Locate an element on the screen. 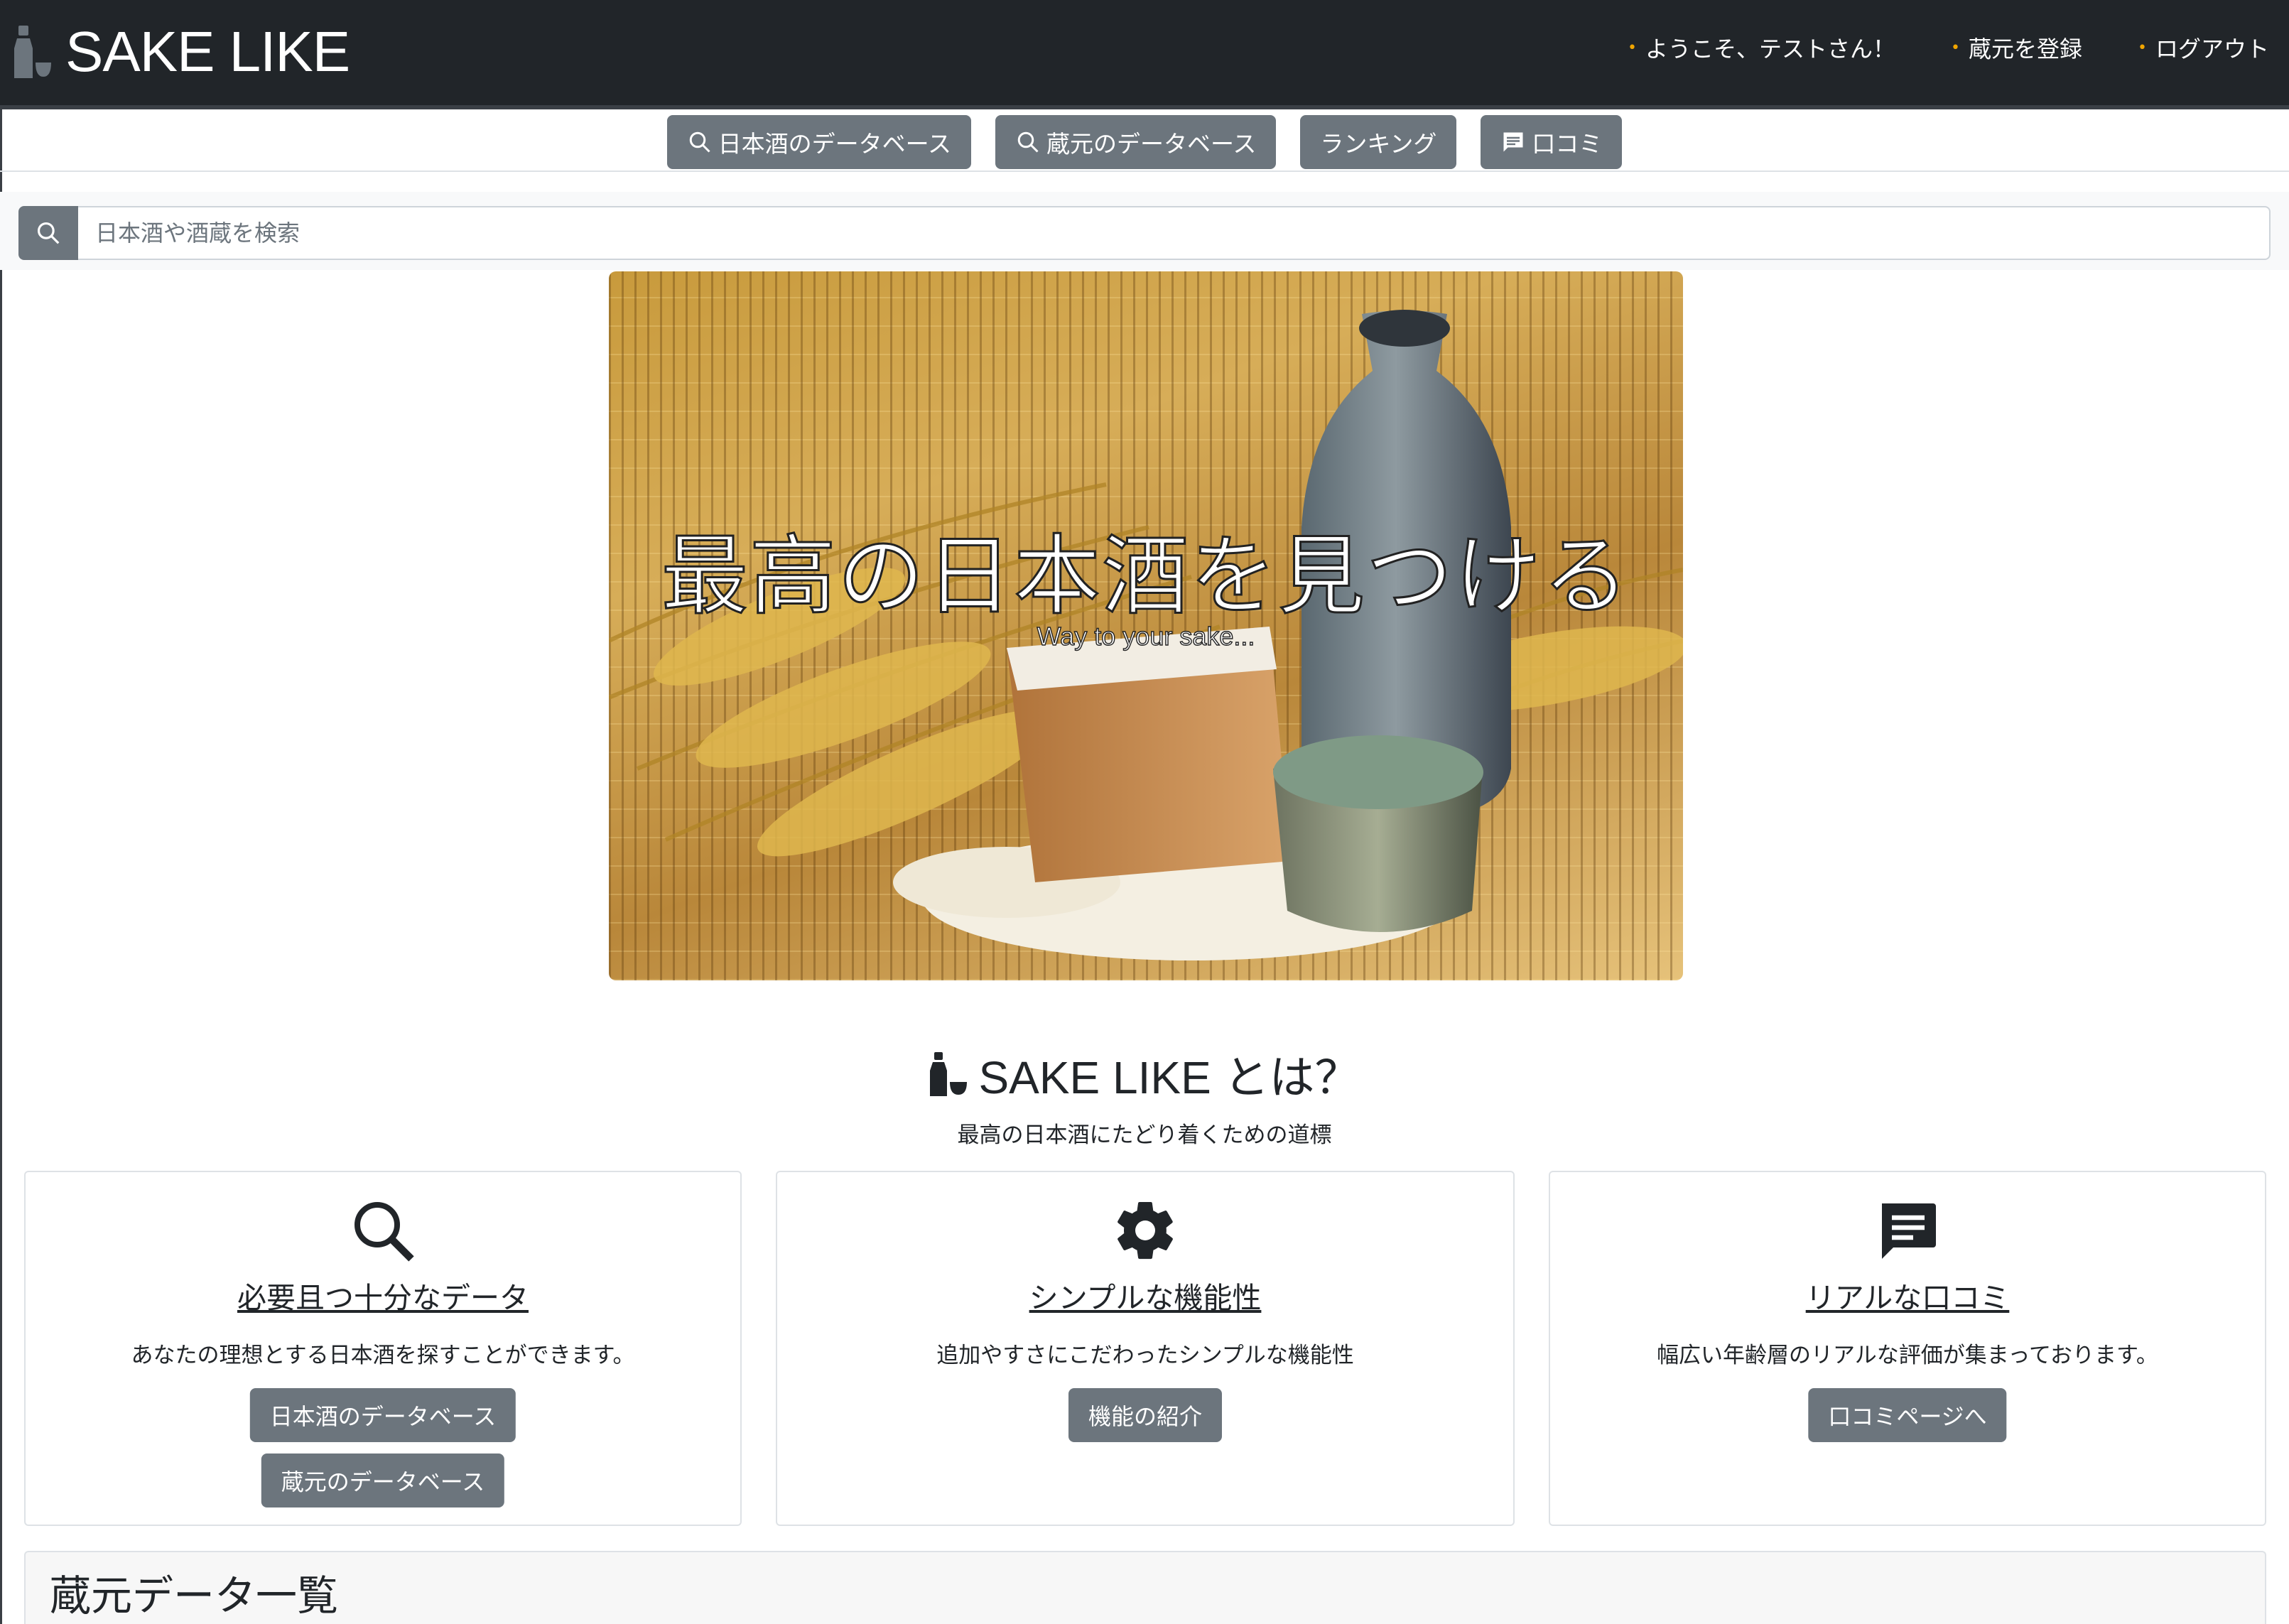  brand: SAKE LIKE is located at coordinates (181, 52).